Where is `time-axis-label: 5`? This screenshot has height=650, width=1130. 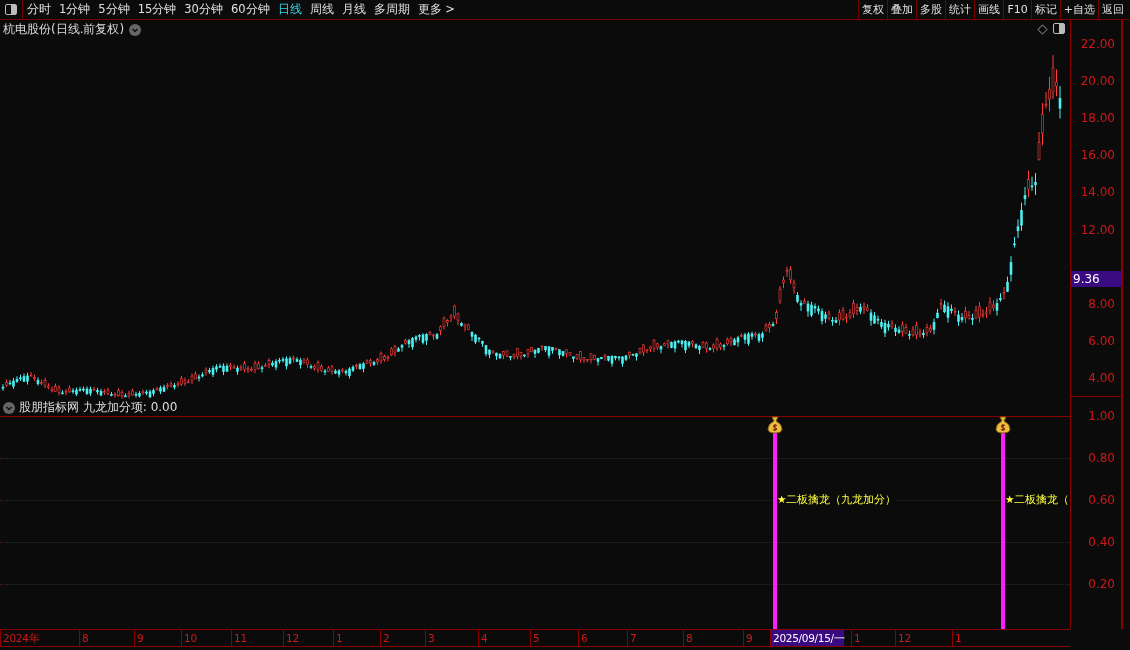
time-axis-label: 5 is located at coordinates (535, 638).